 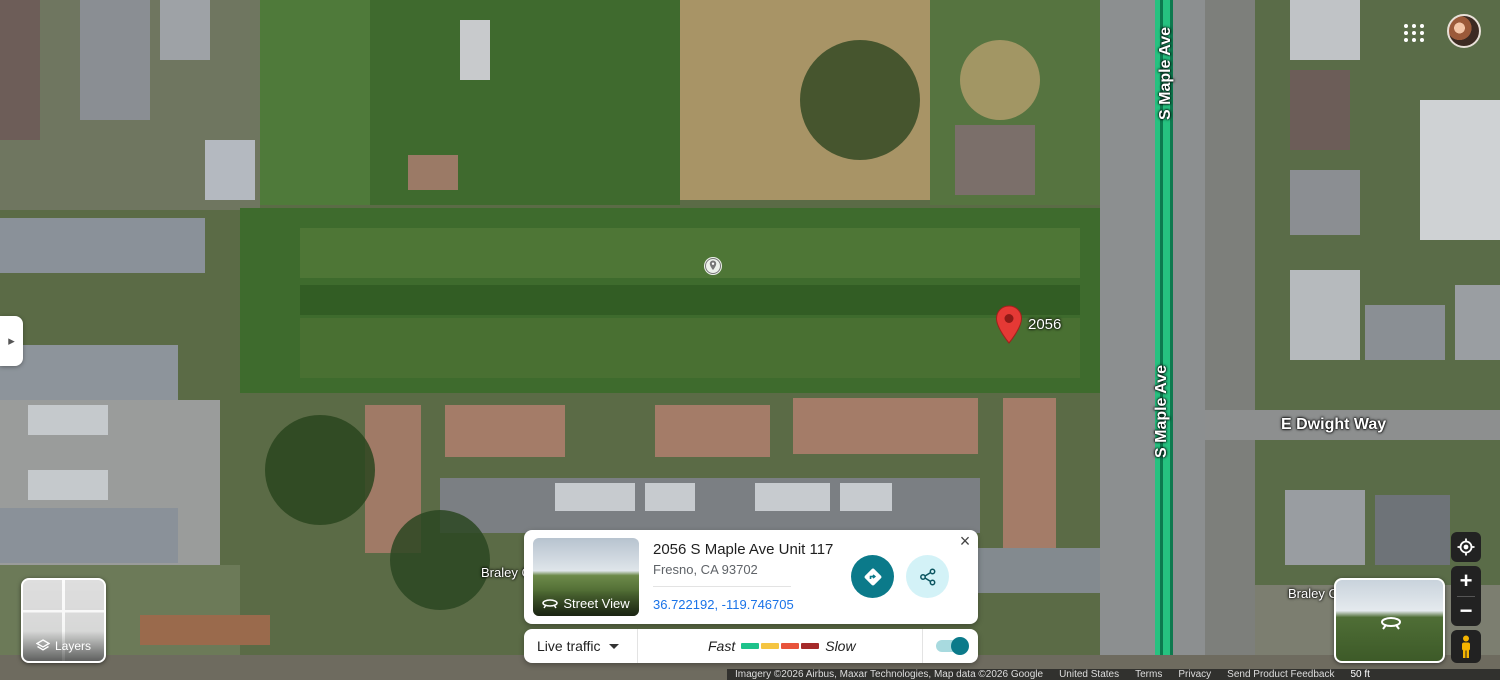 What do you see at coordinates (596, 603) in the screenshot?
I see `street-view-label: Street View` at bounding box center [596, 603].